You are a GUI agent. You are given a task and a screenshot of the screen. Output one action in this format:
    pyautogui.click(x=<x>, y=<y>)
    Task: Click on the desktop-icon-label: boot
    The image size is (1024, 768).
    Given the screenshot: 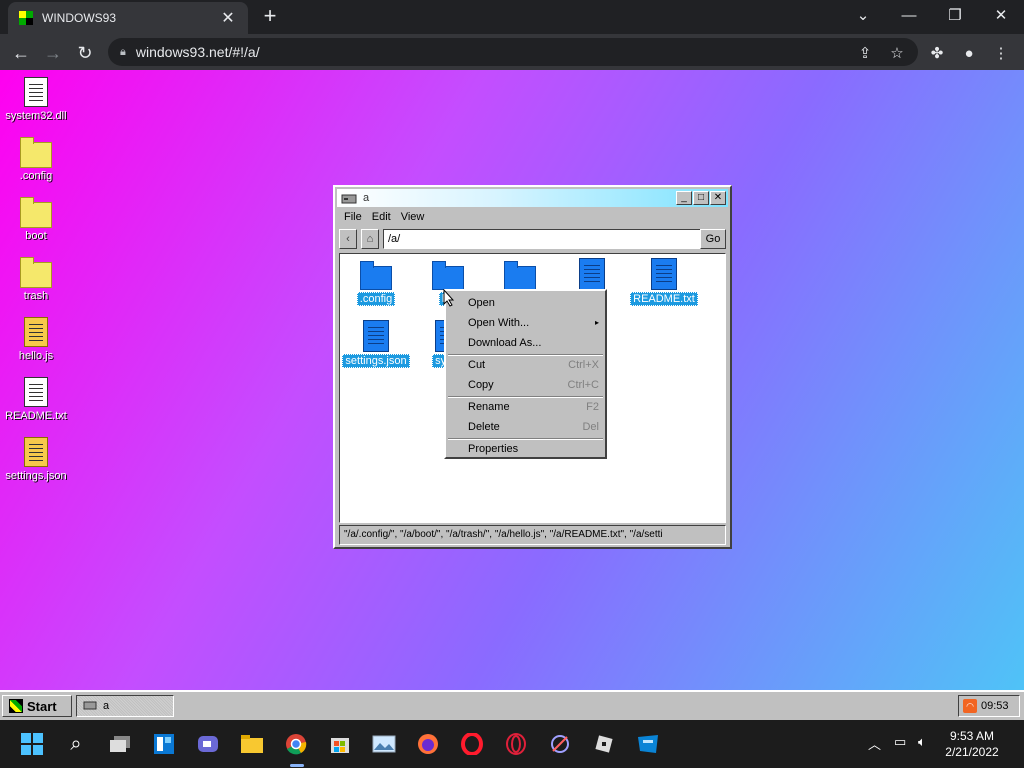 What is the action you would take?
    pyautogui.click(x=36, y=236)
    